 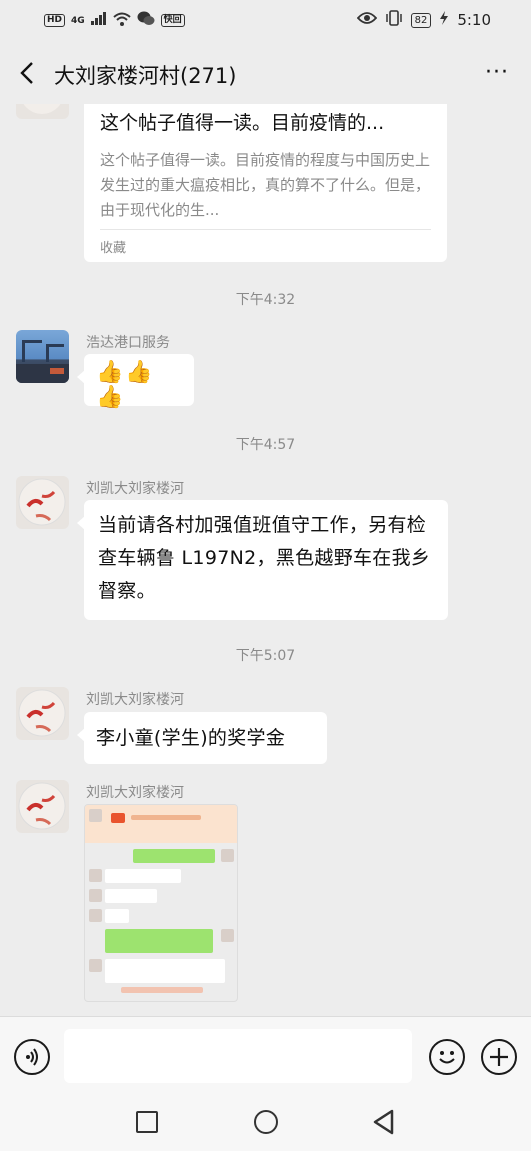 I want to click on system-nav-bar, so click(x=265, y=1123).